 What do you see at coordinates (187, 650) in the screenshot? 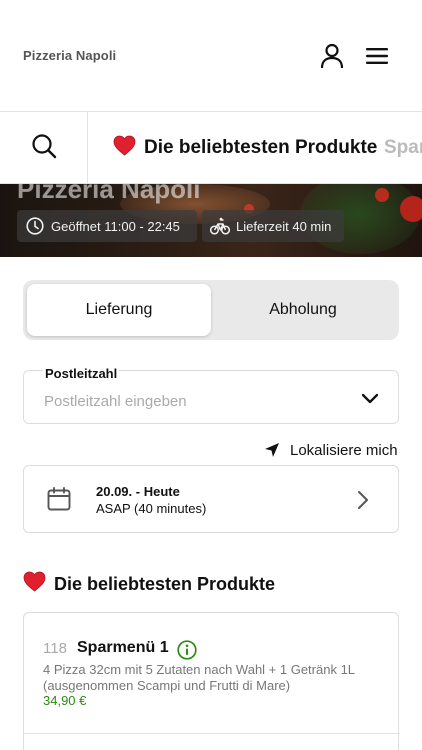
I see `info-icon` at bounding box center [187, 650].